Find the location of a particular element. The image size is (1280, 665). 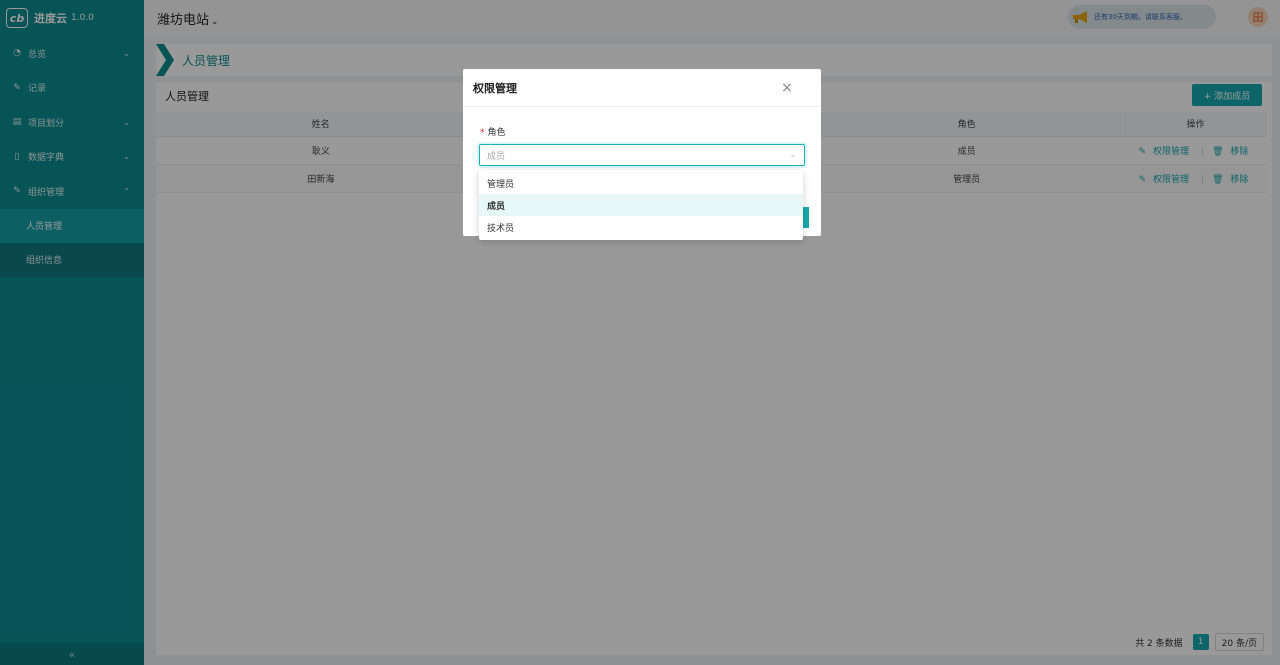

close-icon: × is located at coordinates (787, 88).